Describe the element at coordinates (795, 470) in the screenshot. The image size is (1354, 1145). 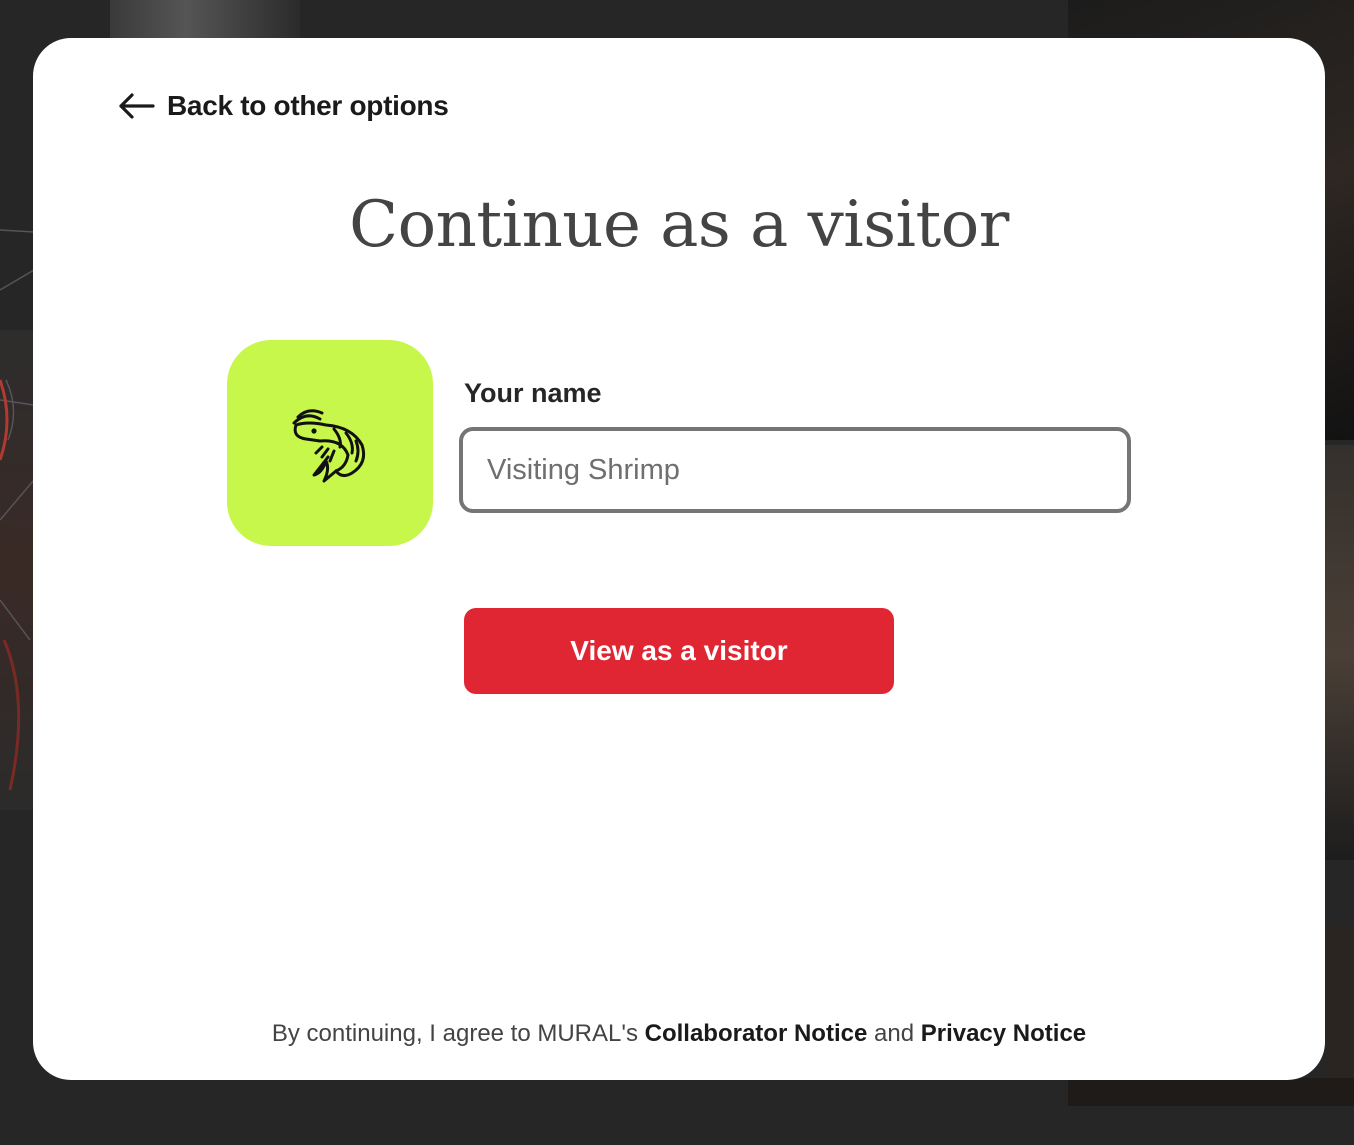
I see `name-input` at that location.